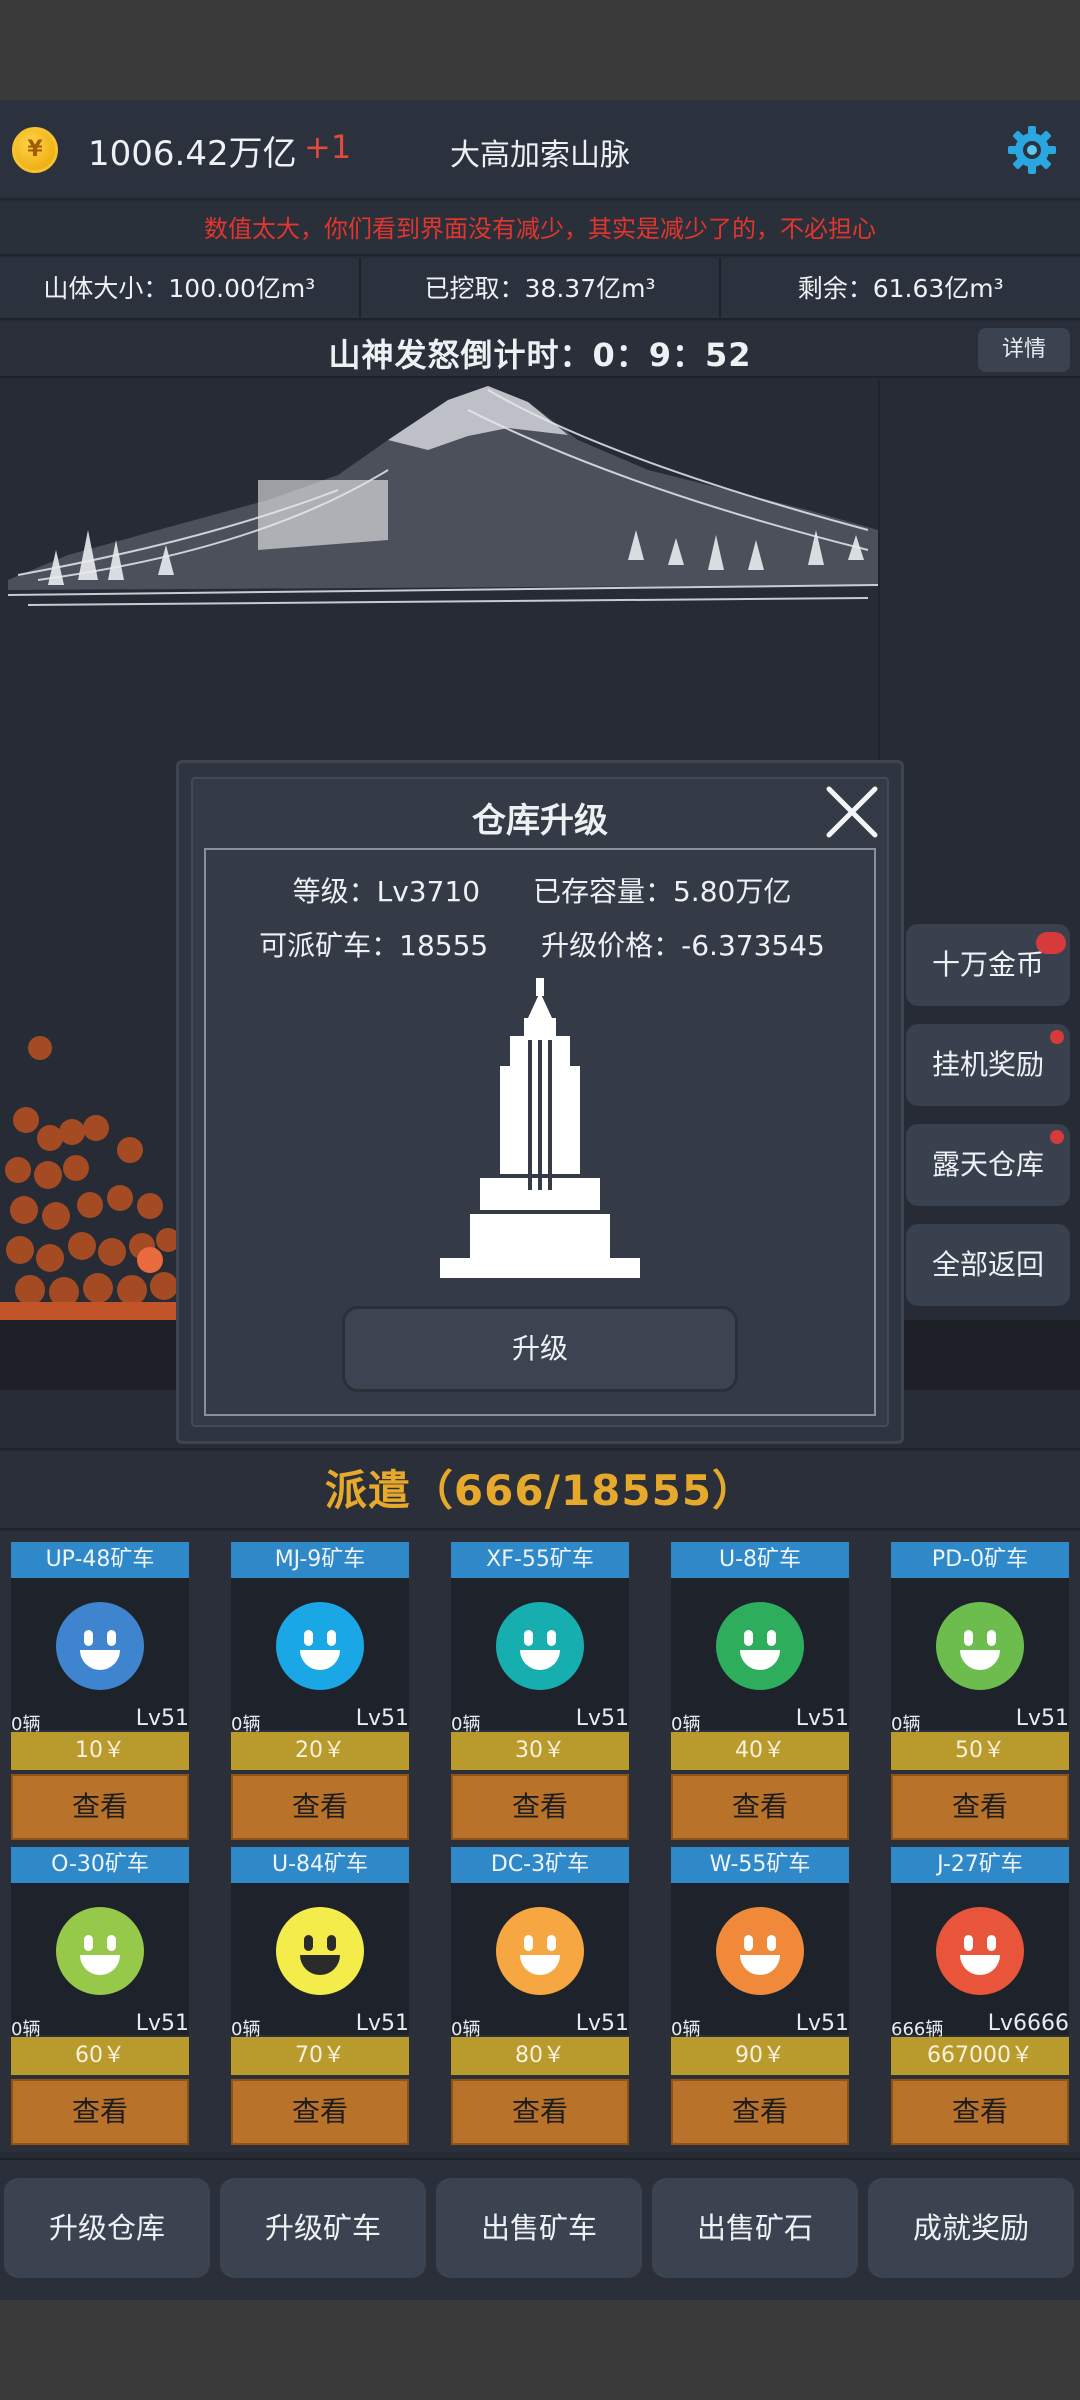 The width and height of the screenshot is (1080, 2400). I want to click on side-button-open-warehouse: 露天仓库, so click(988, 1165).